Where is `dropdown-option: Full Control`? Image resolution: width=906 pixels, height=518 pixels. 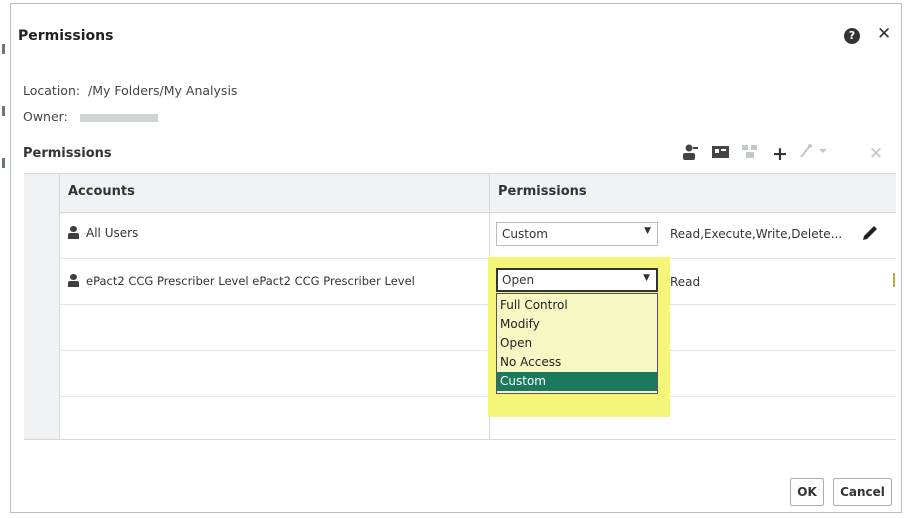 dropdown-option: Full Control is located at coordinates (577, 305).